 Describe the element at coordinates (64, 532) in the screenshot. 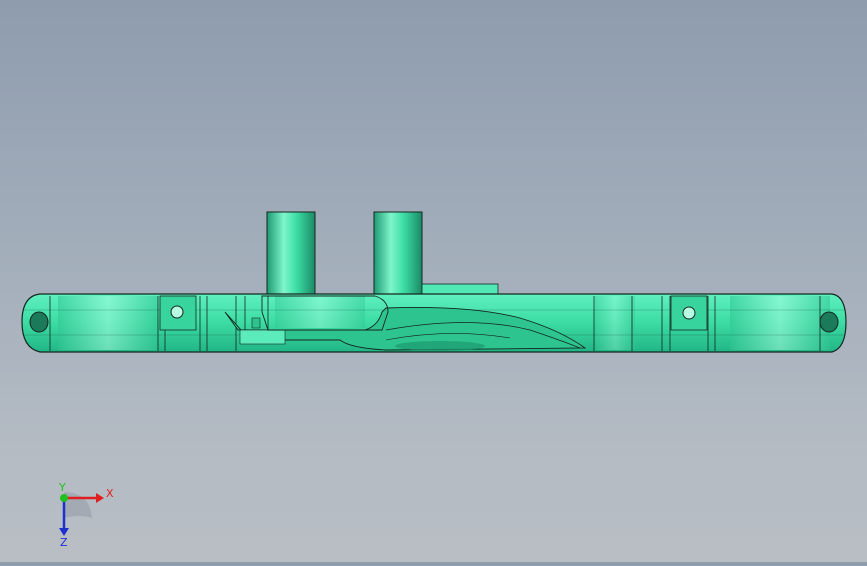

I see `z-arrow-head-icon` at that location.